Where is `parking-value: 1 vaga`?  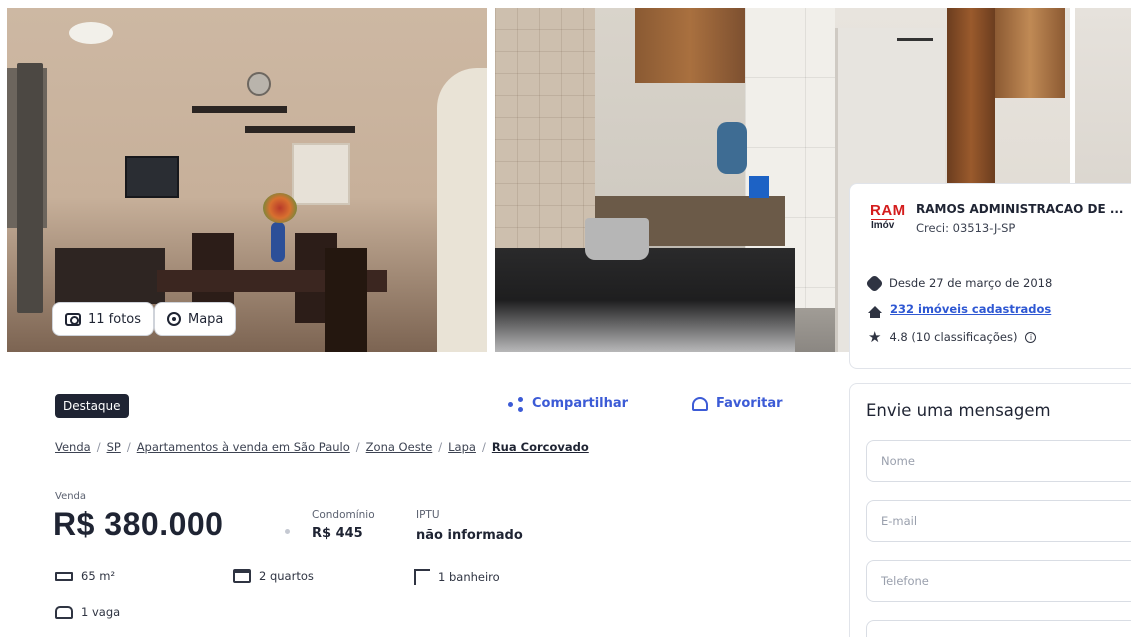 parking-value: 1 vaga is located at coordinates (101, 612).